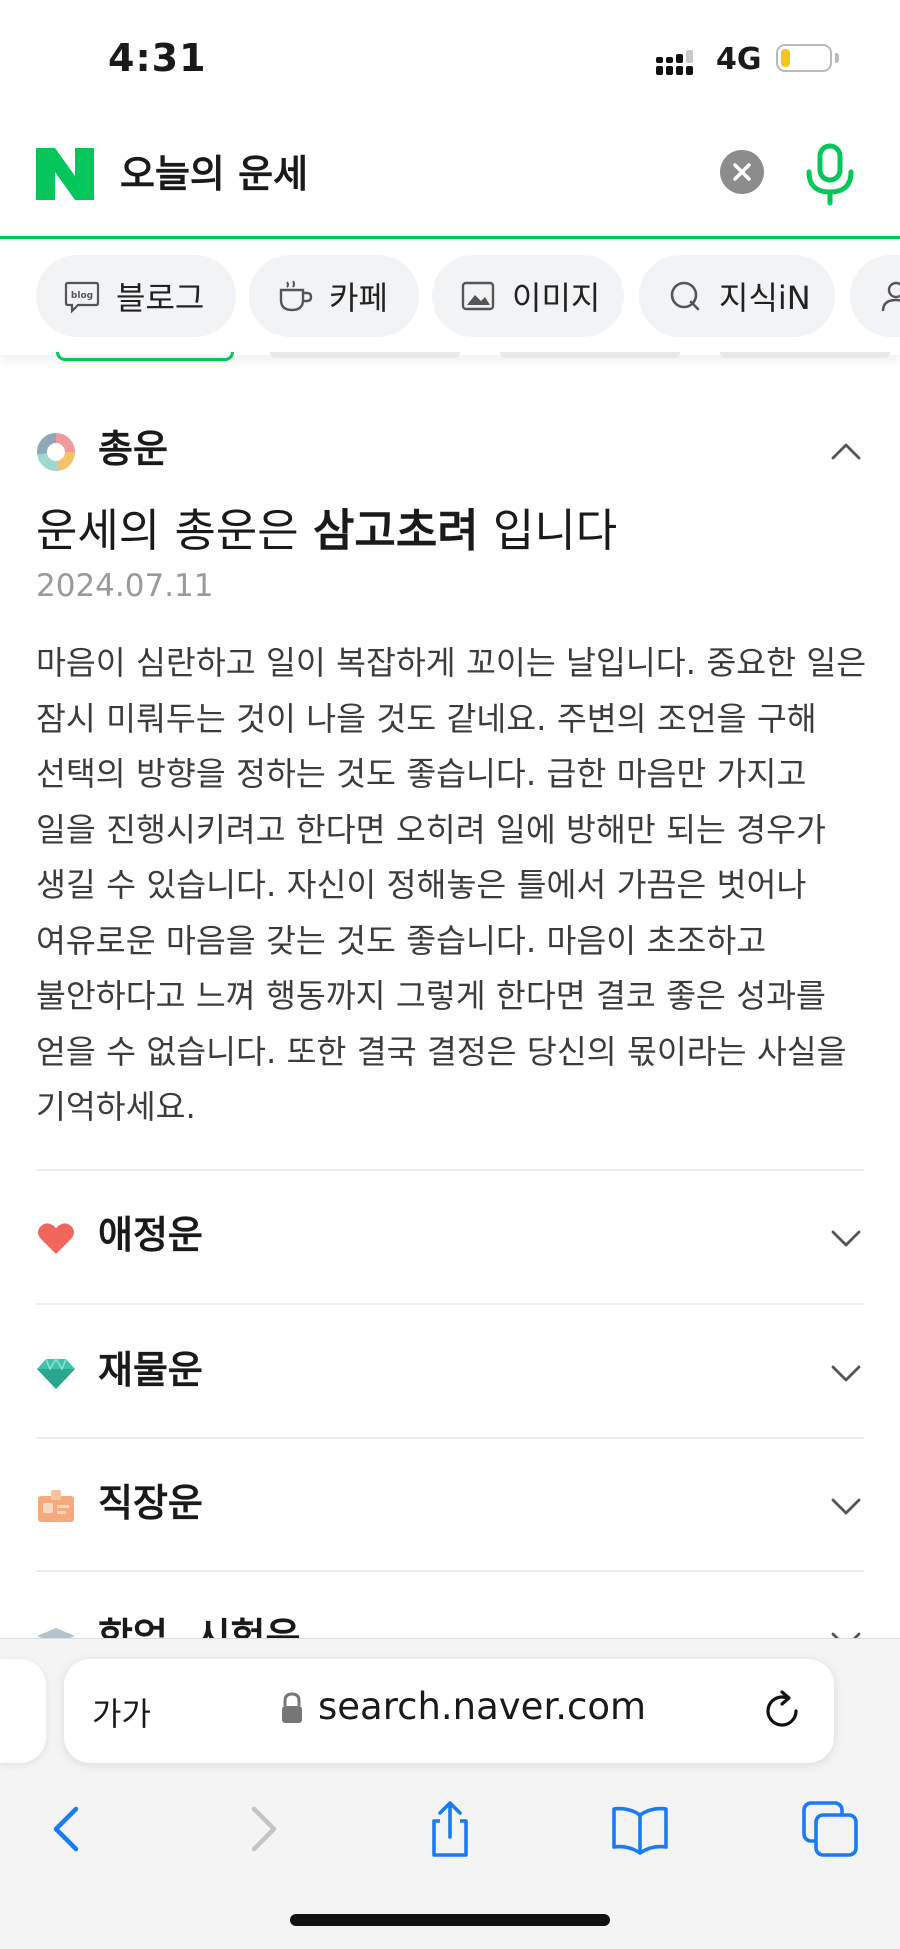  I want to click on reload-icon, so click(782, 1711).